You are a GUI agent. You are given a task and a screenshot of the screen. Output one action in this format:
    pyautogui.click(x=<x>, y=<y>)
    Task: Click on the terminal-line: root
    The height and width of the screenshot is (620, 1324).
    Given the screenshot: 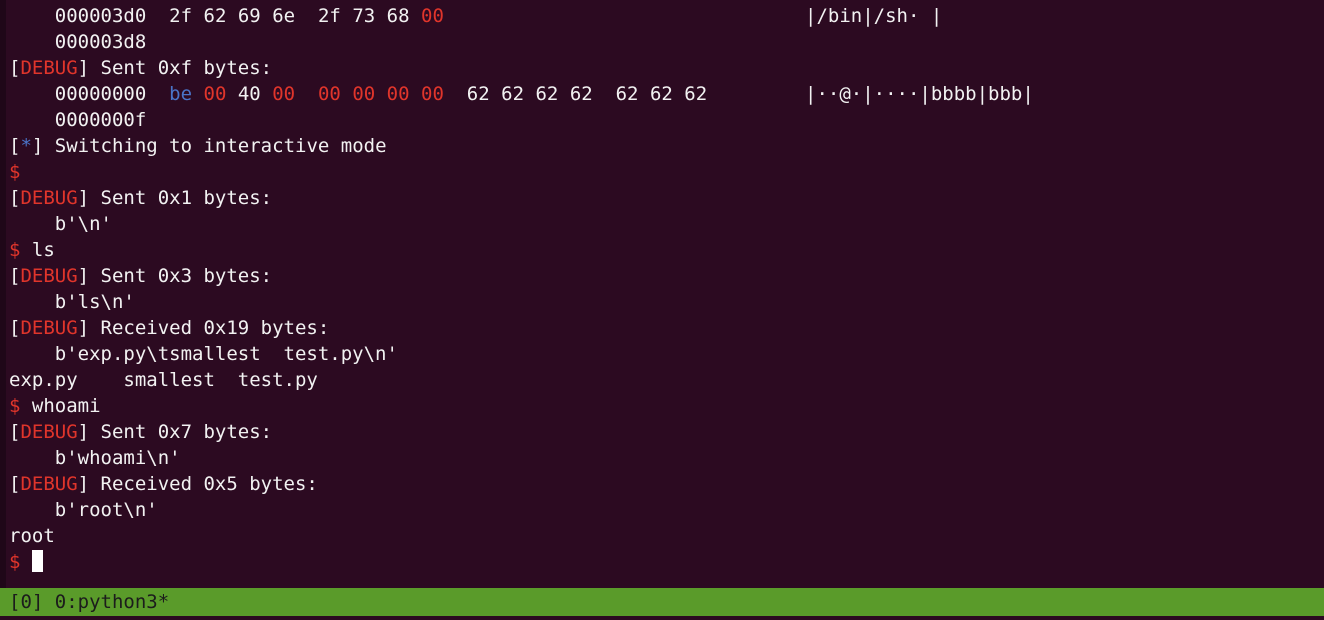 What is the action you would take?
    pyautogui.click(x=32, y=536)
    